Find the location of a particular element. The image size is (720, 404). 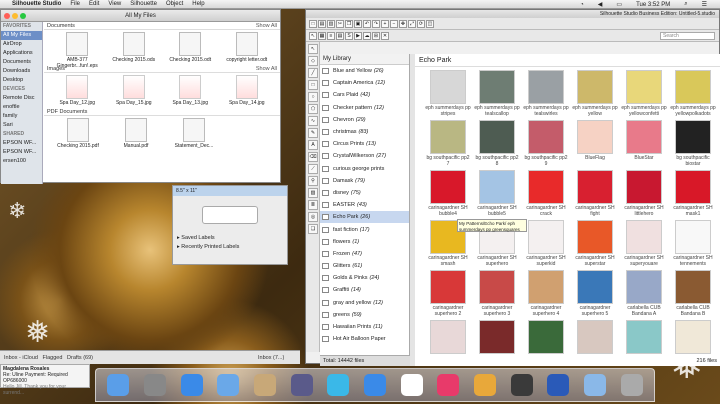

file-item: Manual.pdf is located at coordinates (136, 133).